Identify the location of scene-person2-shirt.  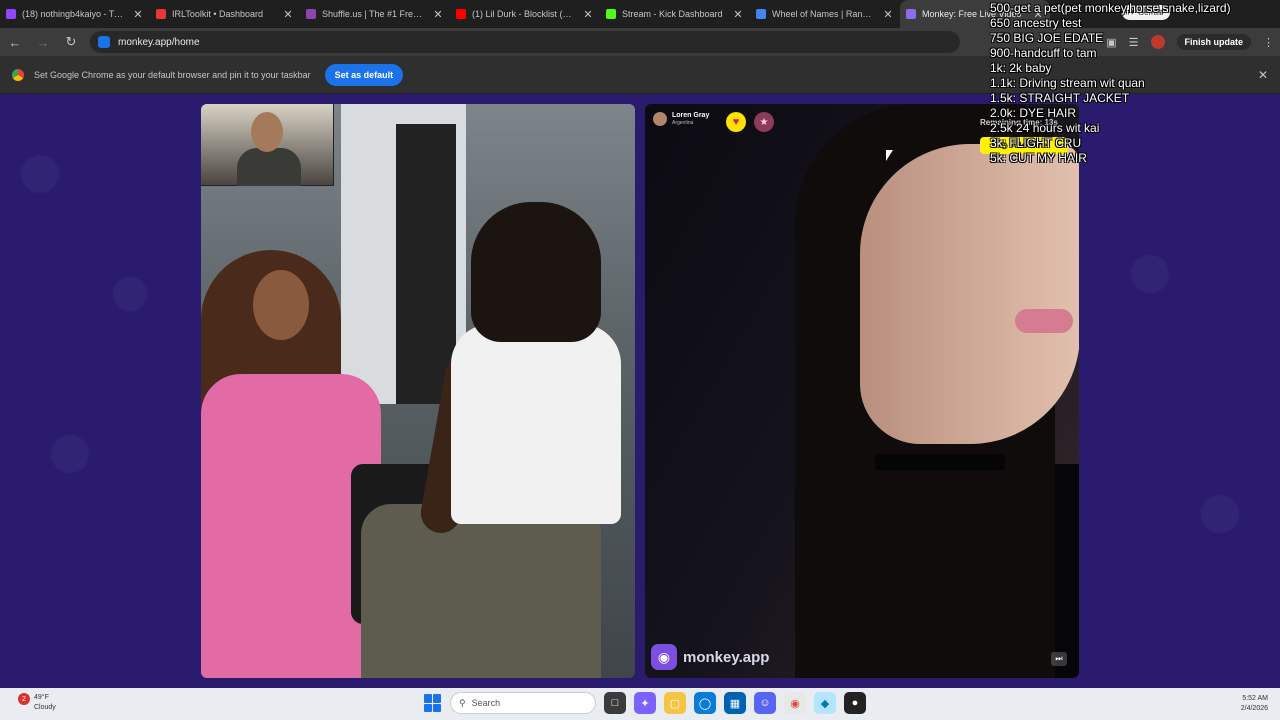
(536, 424).